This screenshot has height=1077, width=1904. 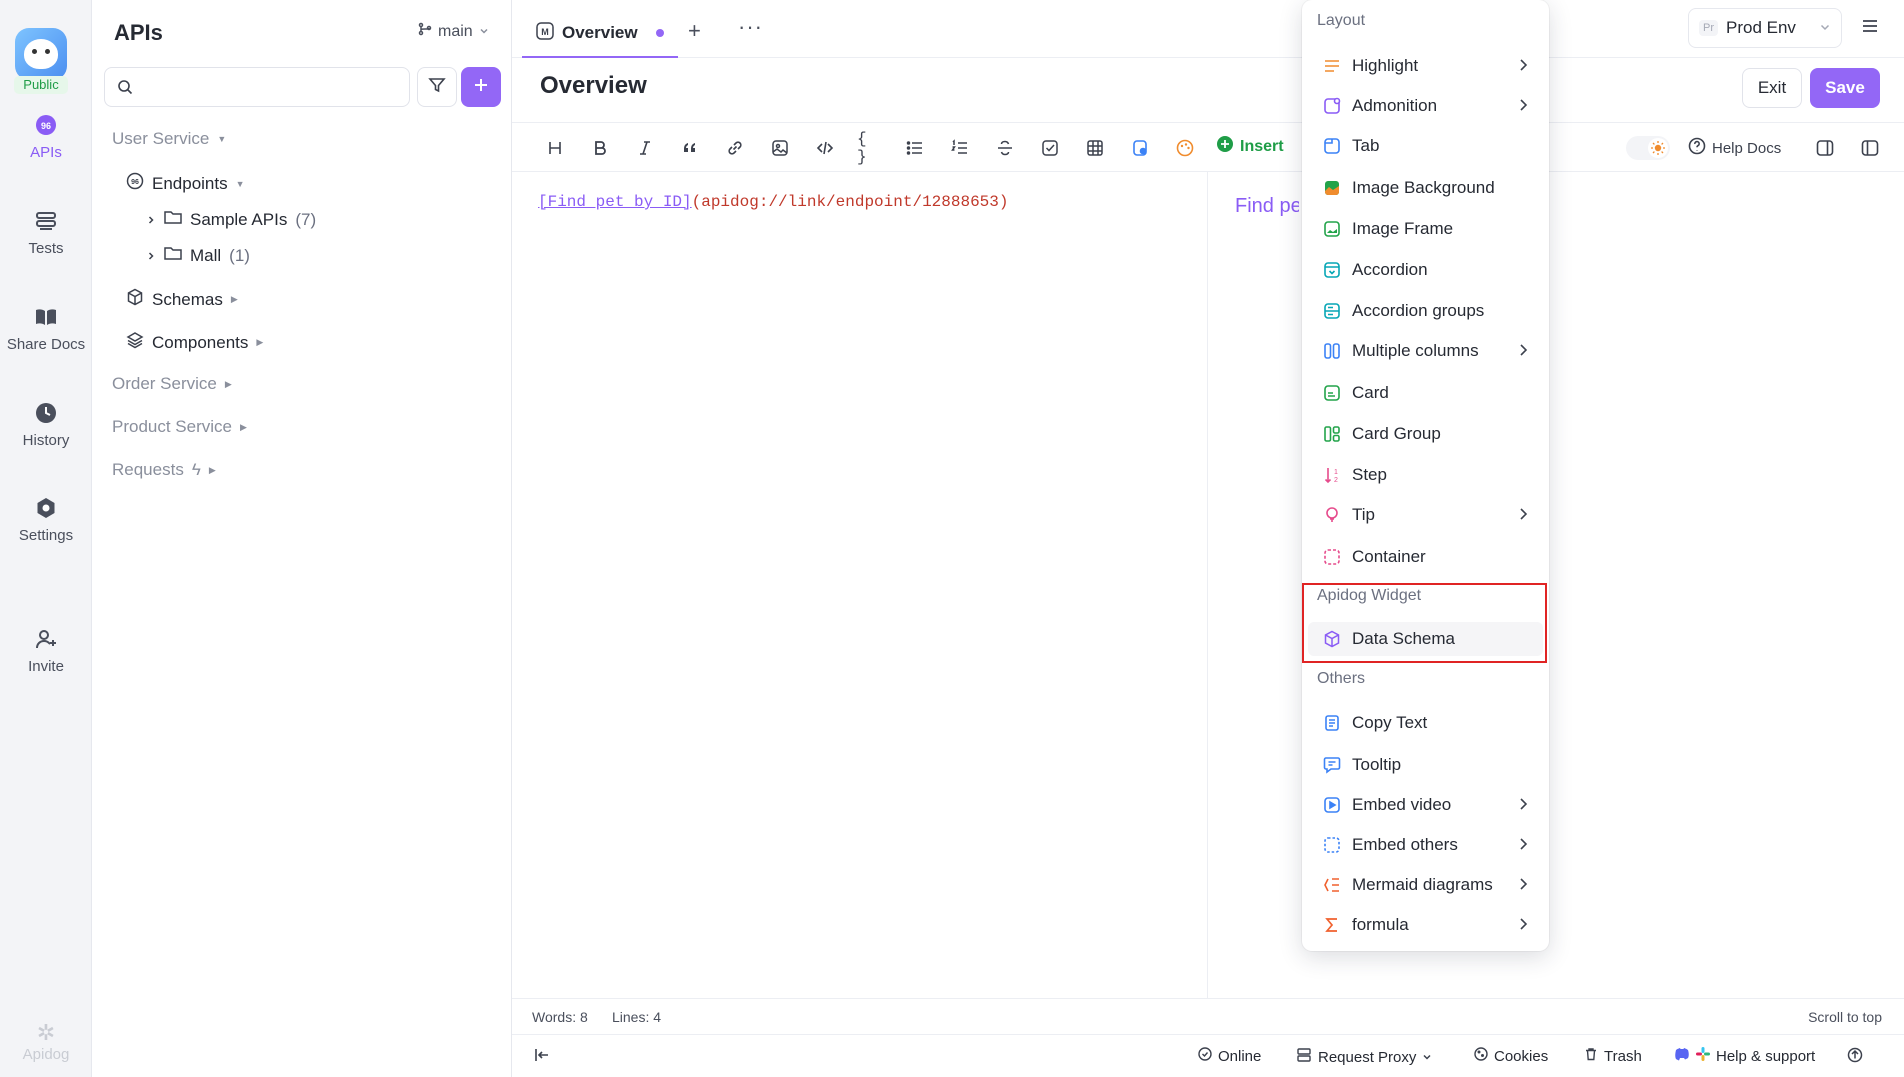 What do you see at coordinates (1425, 188) in the screenshot?
I see `menu-item-image-background: Image Background` at bounding box center [1425, 188].